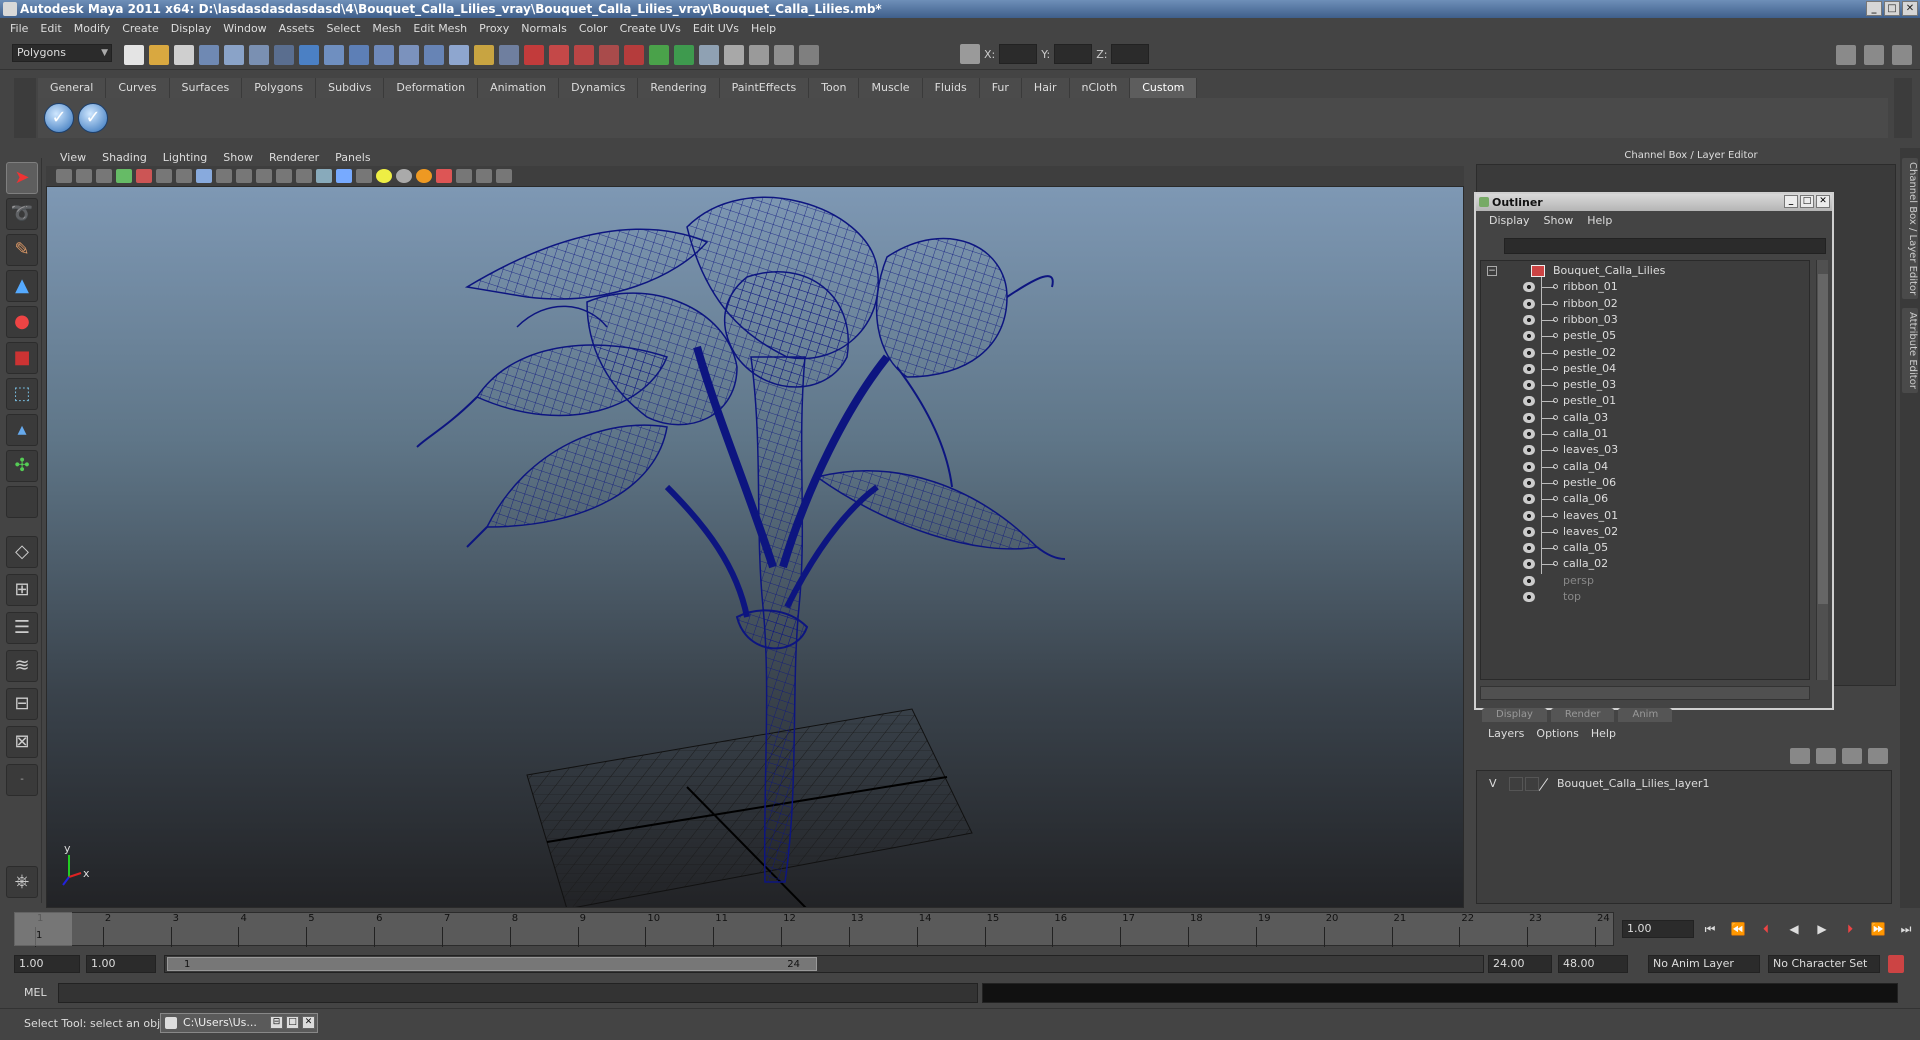 The image size is (1920, 1040). Describe the element at coordinates (185, 157) in the screenshot. I see `viewport-menu-lighting: Lighting` at that location.